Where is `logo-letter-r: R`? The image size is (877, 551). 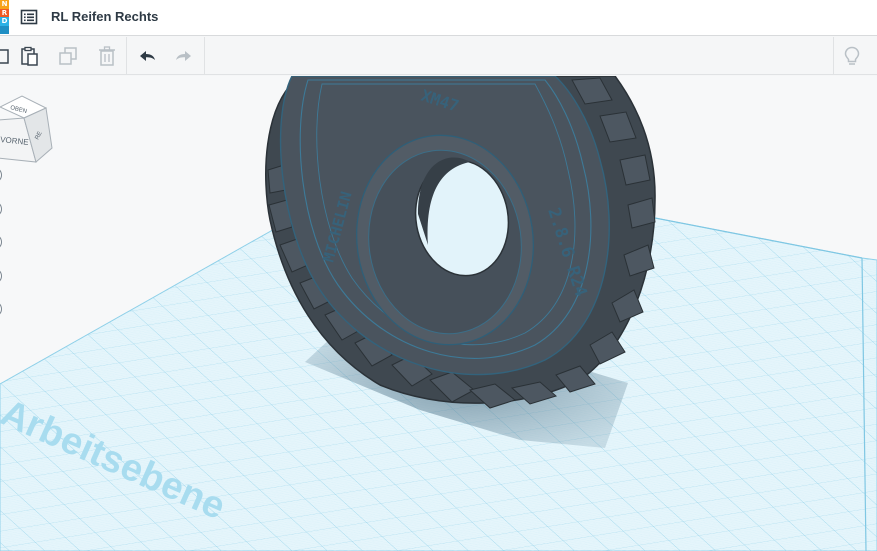 logo-letter-r: R is located at coordinates (4, 12).